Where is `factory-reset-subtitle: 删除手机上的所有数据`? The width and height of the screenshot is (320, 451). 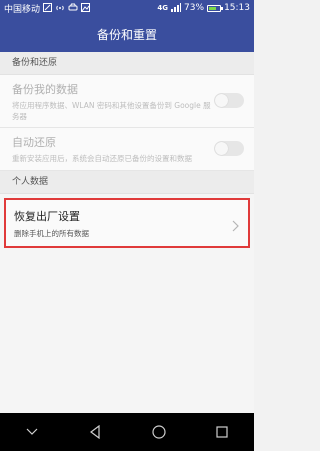
factory-reset-subtitle: 删除手机上的所有数据 is located at coordinates (51, 233).